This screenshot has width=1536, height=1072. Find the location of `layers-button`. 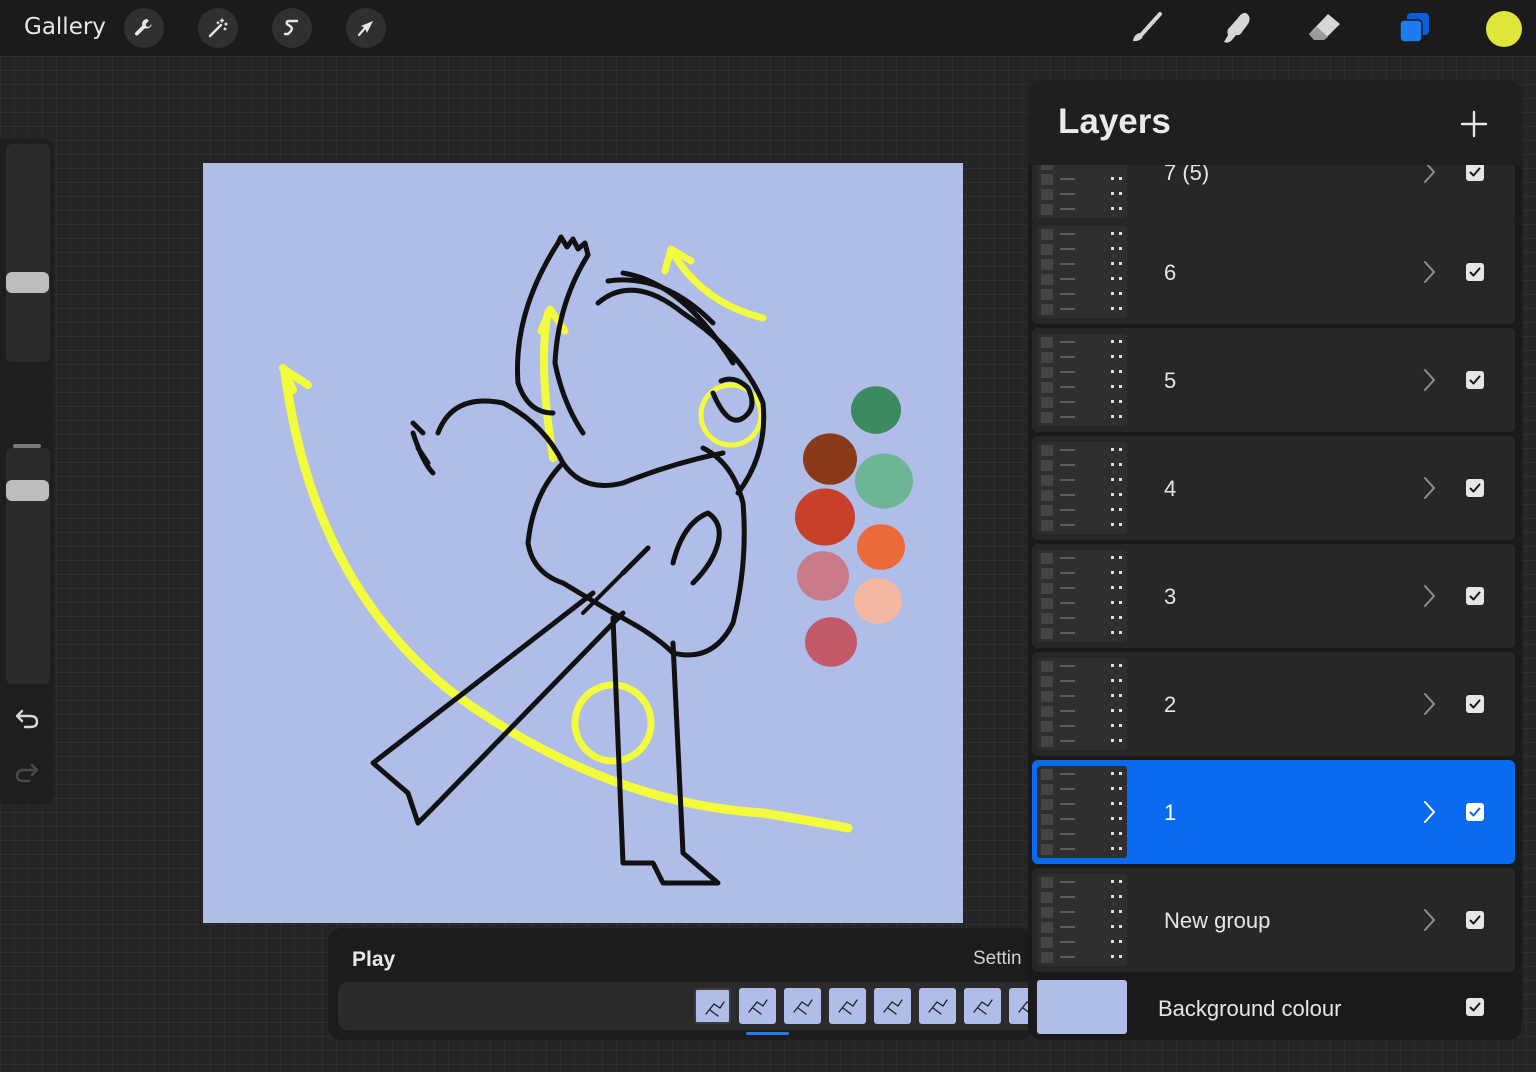

layers-button is located at coordinates (1414, 28).